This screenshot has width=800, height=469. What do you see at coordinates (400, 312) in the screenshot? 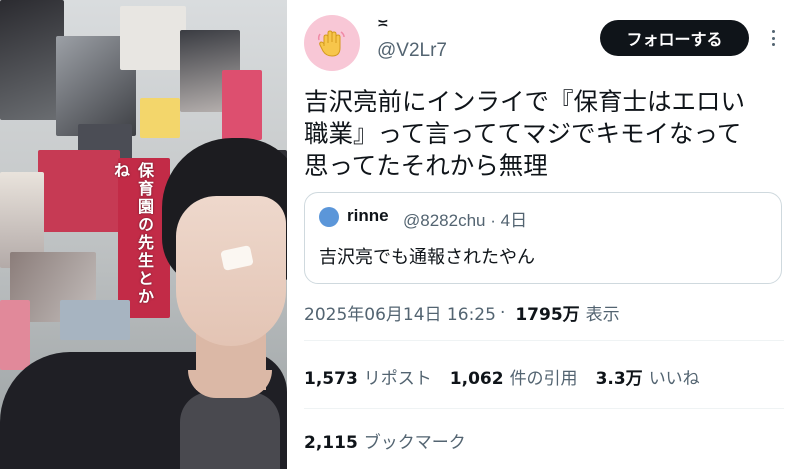
I see `tweet-timestamp: 2025年06月14日 16:25` at bounding box center [400, 312].